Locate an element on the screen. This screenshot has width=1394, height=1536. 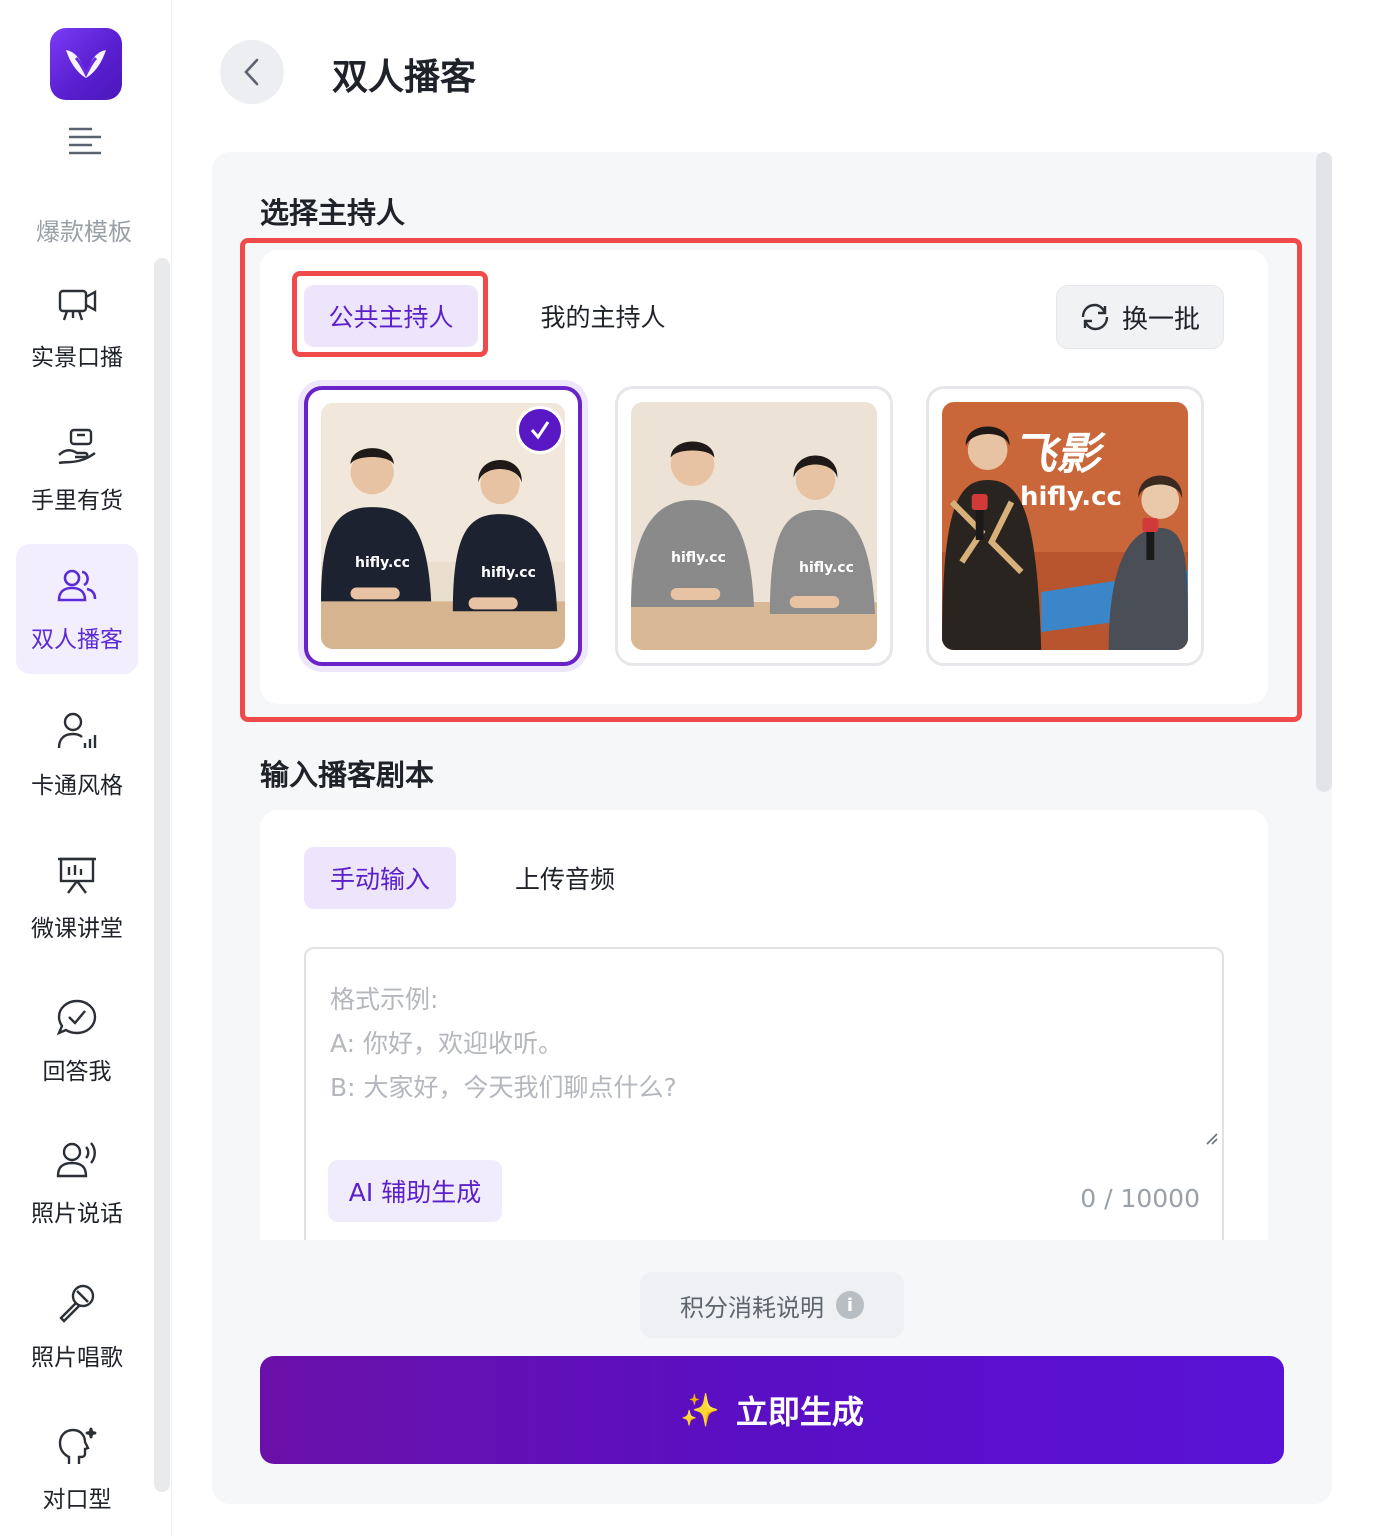
person-signal-icon is located at coordinates (77, 730).